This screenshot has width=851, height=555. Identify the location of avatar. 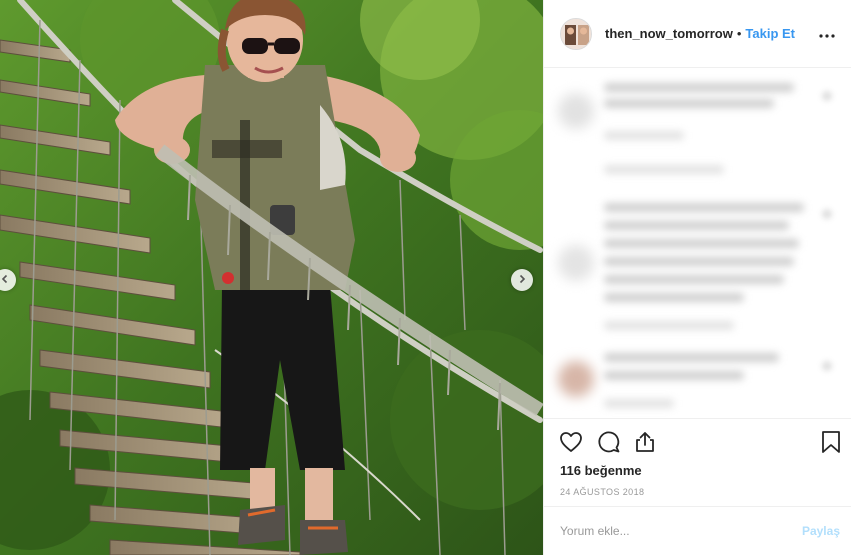
(576, 33).